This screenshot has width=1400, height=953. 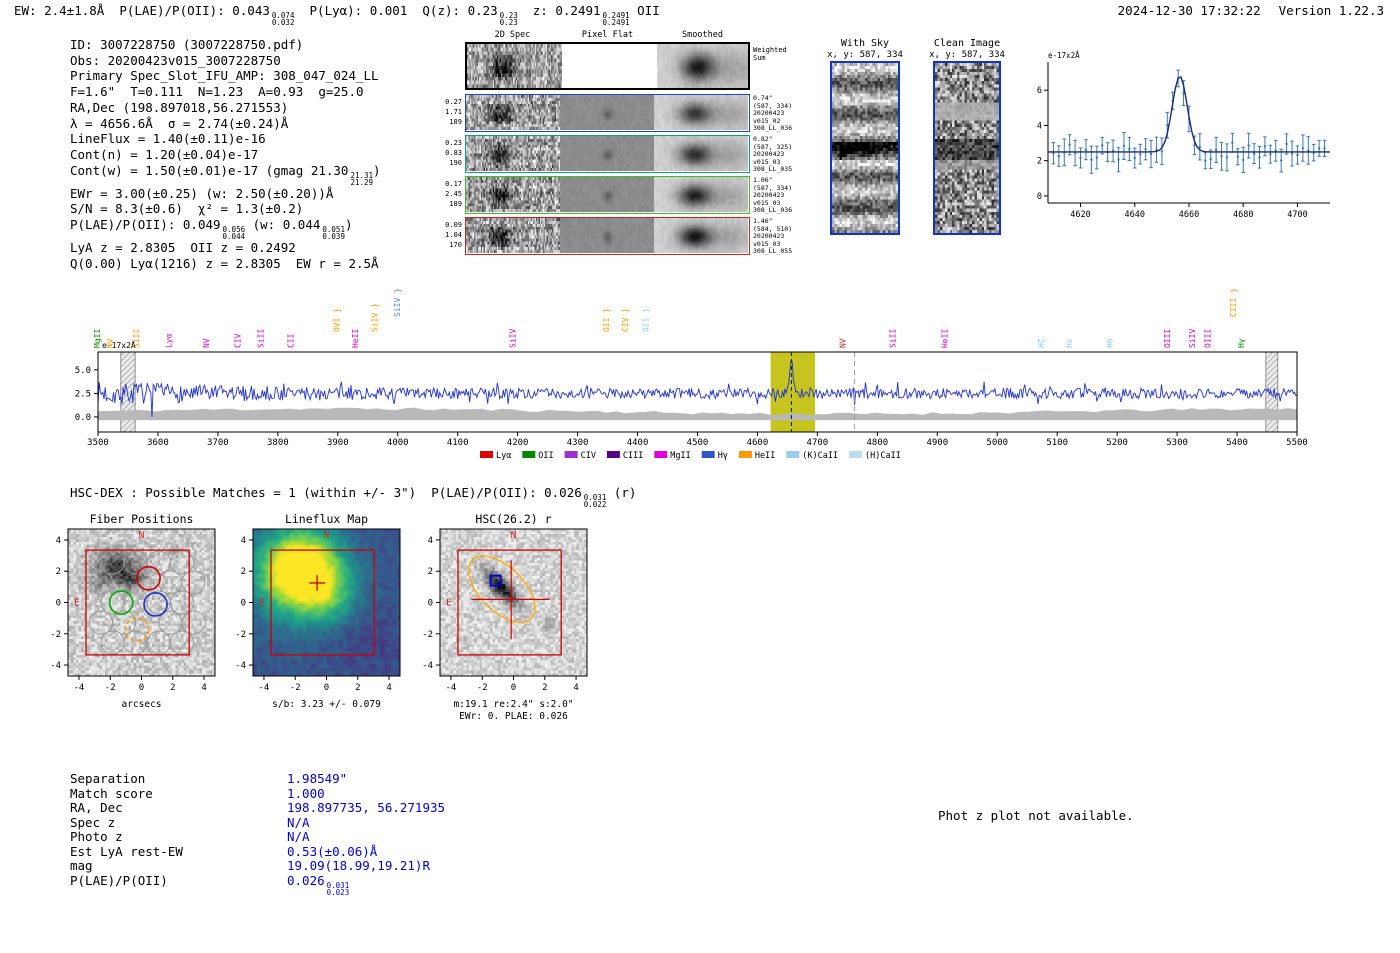 I want to click on x-tick-label: 4620, so click(x=1080, y=215).